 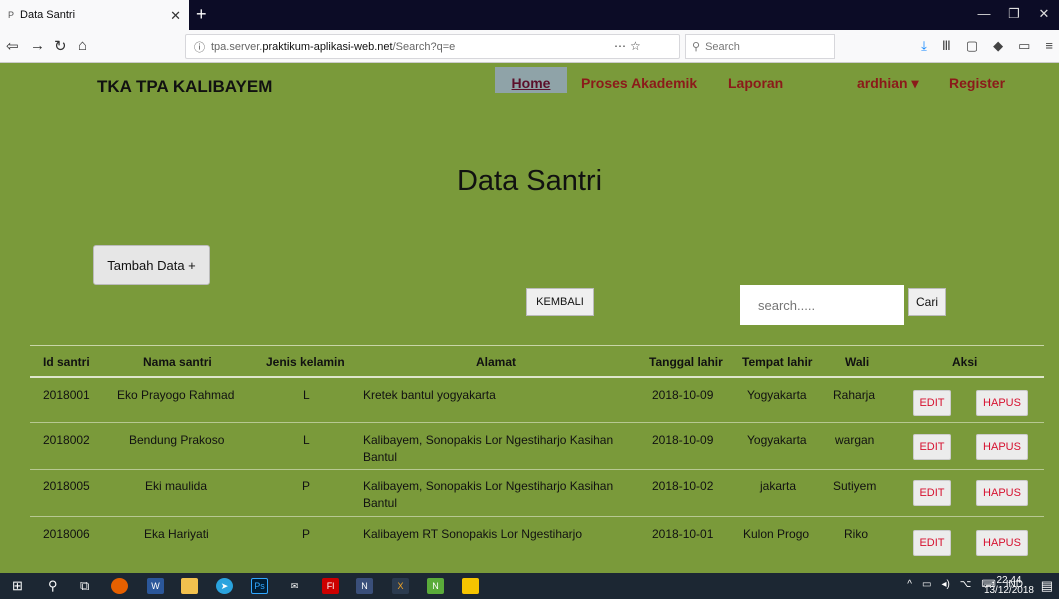 What do you see at coordinates (924, 46) in the screenshot?
I see `download-icon: ⤓` at bounding box center [924, 46].